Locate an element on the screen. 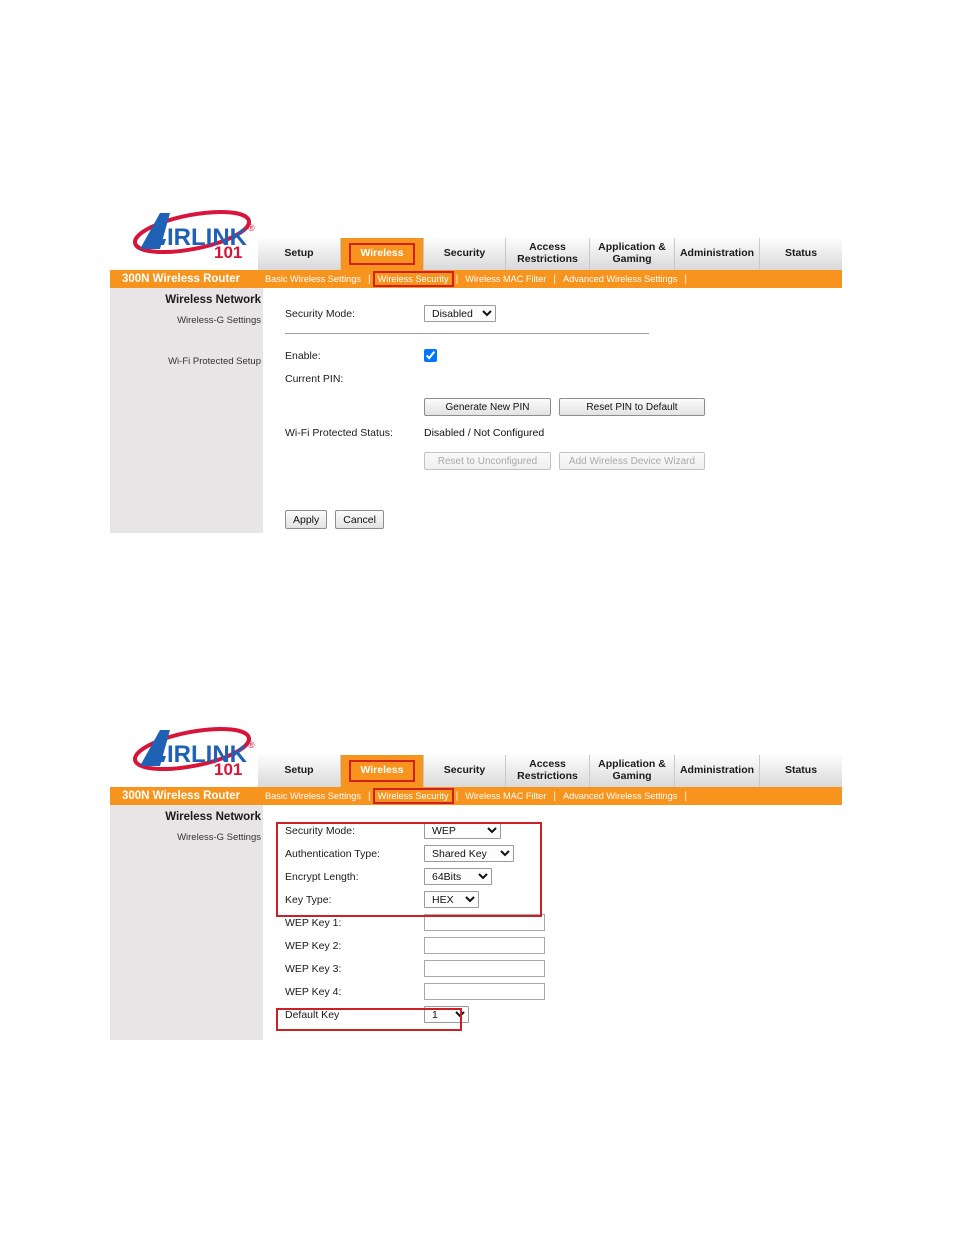  row-wep-key-3: WEP Key 3: is located at coordinates (563, 968).